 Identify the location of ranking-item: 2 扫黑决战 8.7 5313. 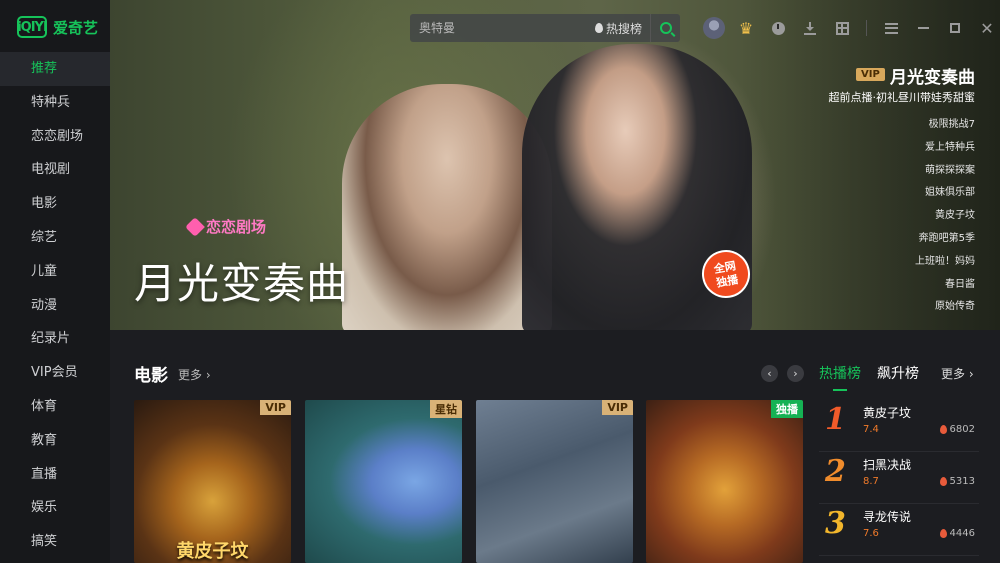
(899, 478).